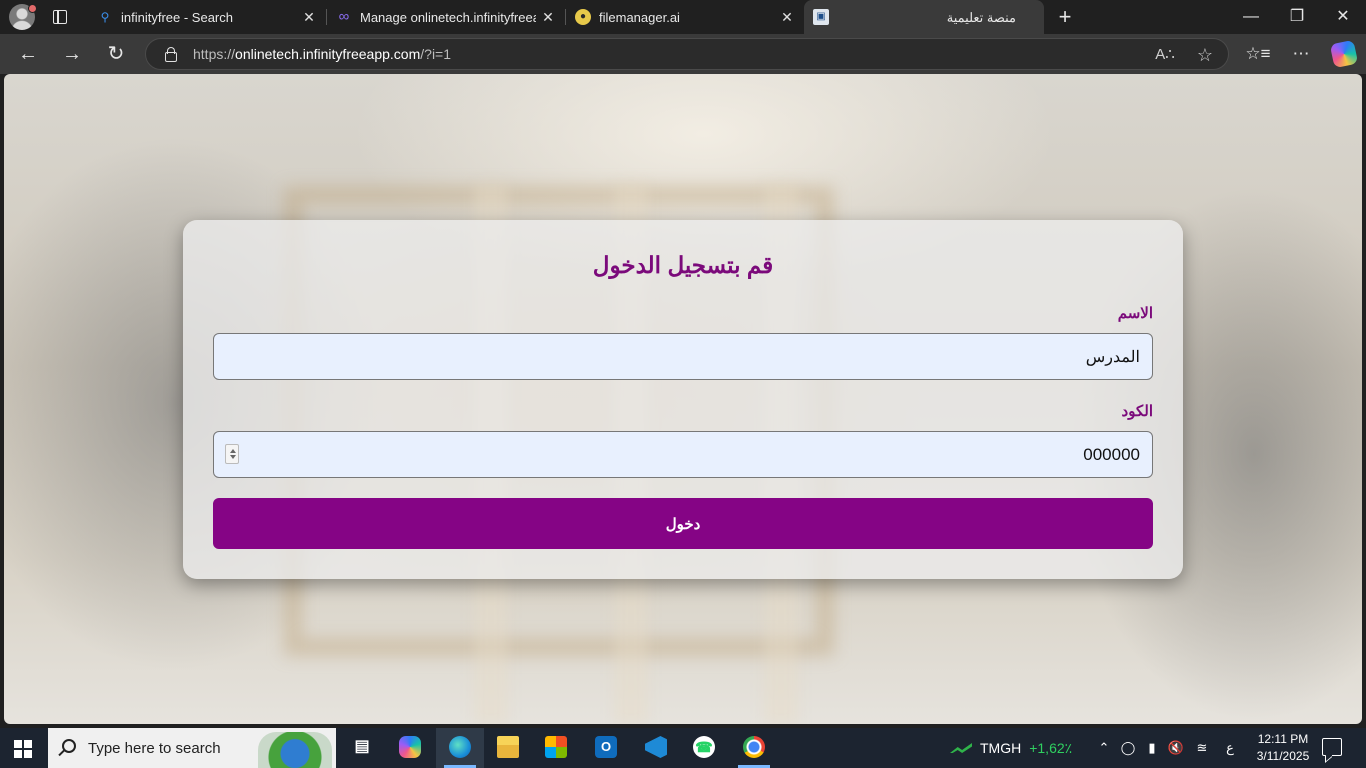 This screenshot has height=768, width=1366. I want to click on task-view-button: ▤, so click(362, 748).